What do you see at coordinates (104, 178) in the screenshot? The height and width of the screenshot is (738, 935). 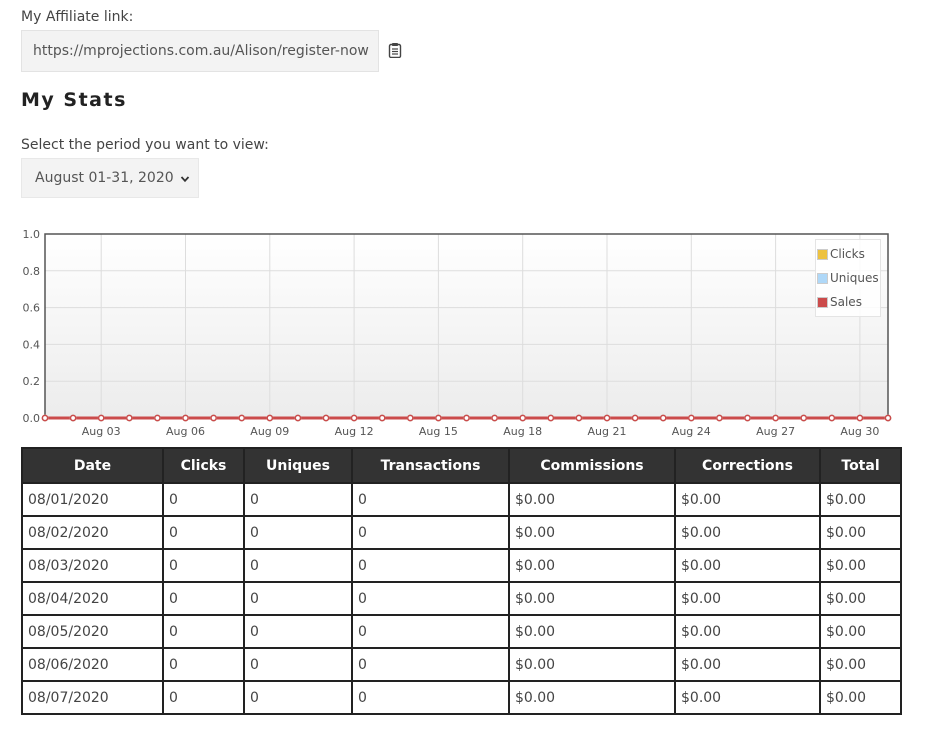 I see `period-select-value: August 01-31, 2020` at bounding box center [104, 178].